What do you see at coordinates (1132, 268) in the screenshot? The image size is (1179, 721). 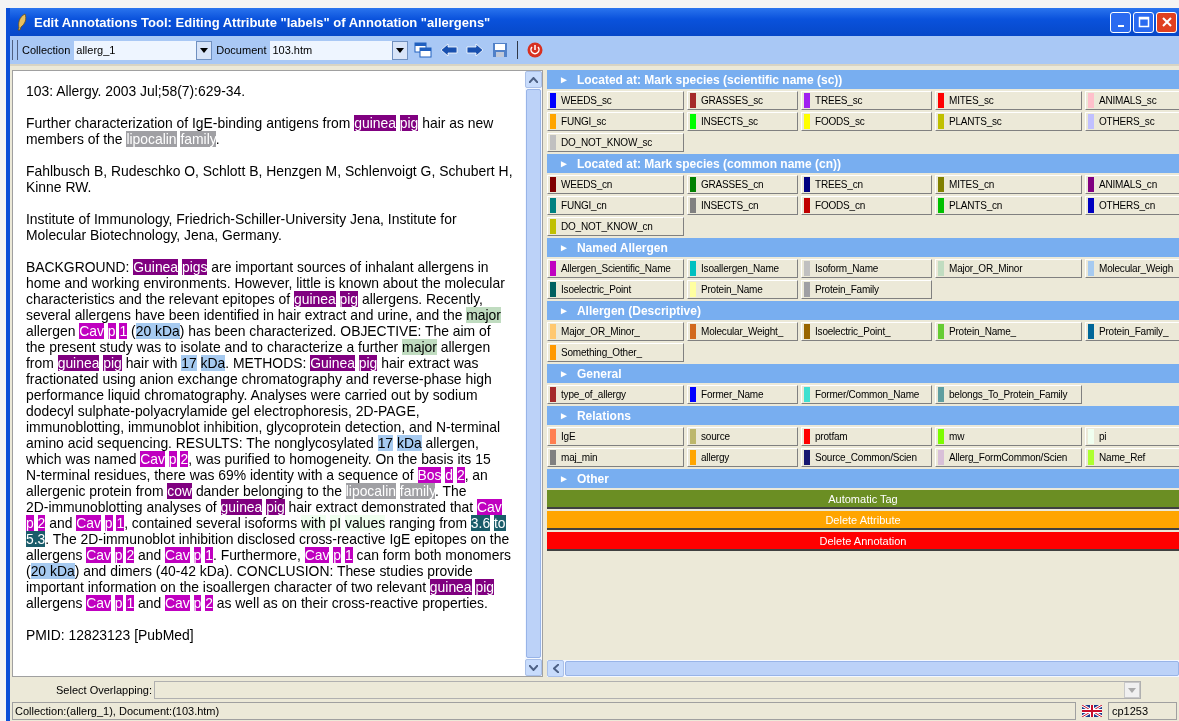 I see `label-button: Molecular_Weigh` at bounding box center [1132, 268].